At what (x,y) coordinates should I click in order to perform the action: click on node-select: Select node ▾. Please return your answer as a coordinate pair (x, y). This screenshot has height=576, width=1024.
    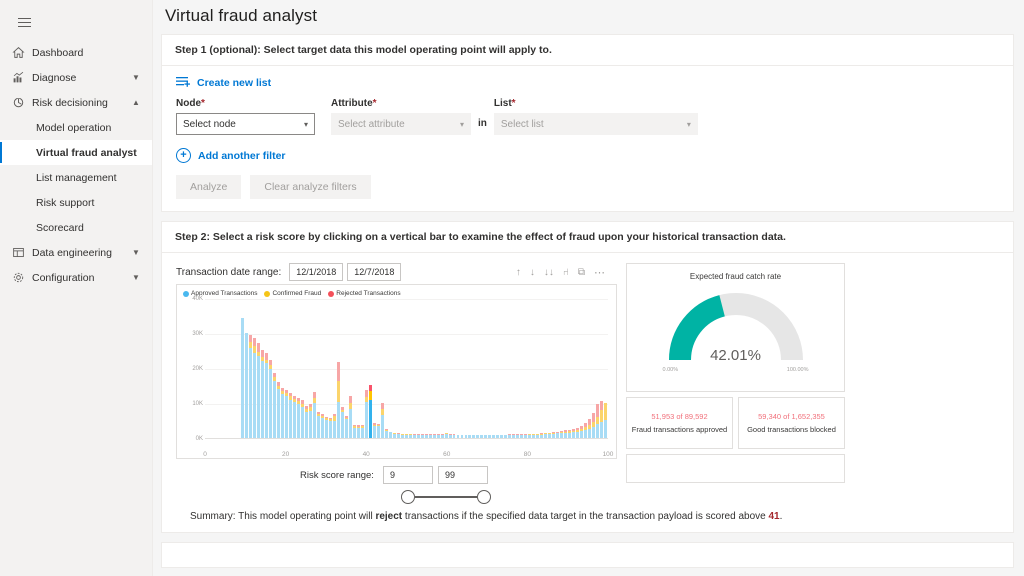
    Looking at the image, I should click on (245, 124).